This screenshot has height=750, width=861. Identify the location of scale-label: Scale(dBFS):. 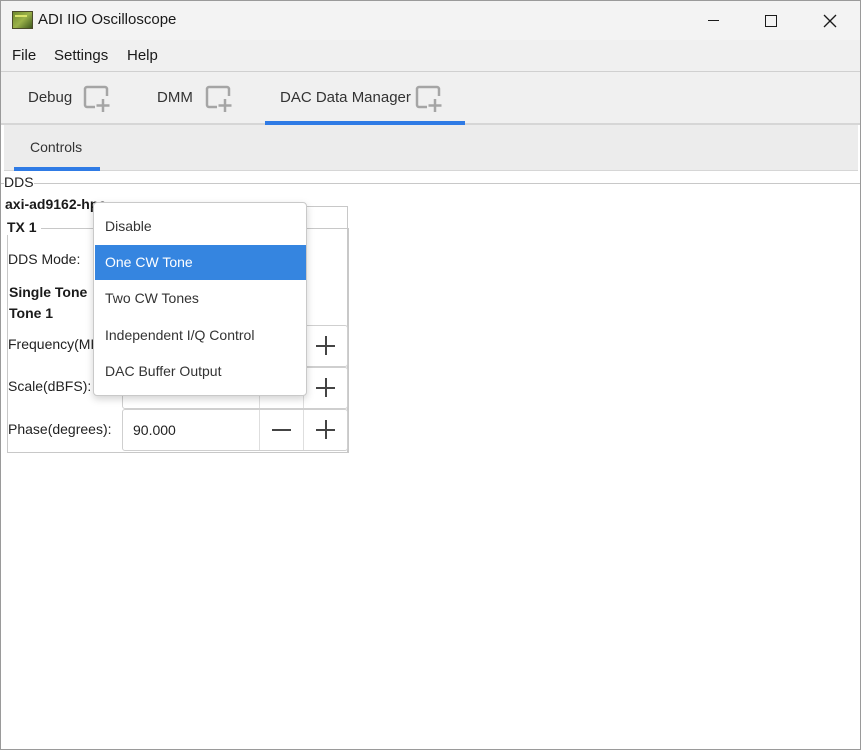
(50, 386).